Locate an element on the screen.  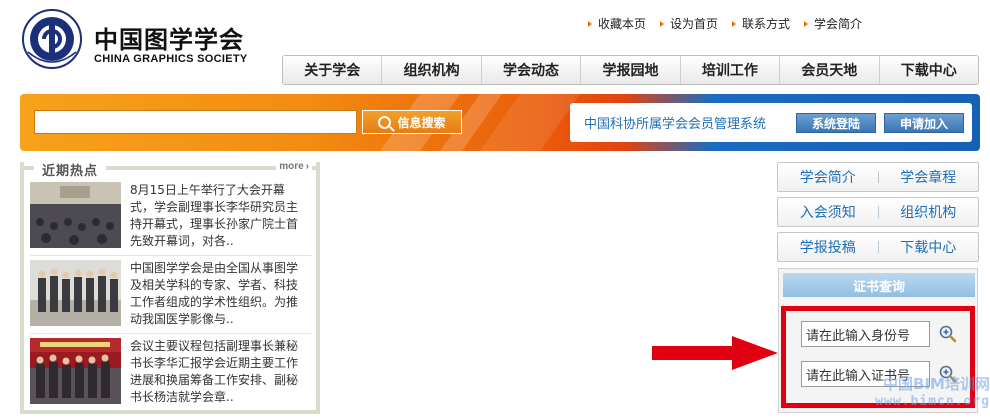
nav-training: 培训工作 is located at coordinates (731, 70).